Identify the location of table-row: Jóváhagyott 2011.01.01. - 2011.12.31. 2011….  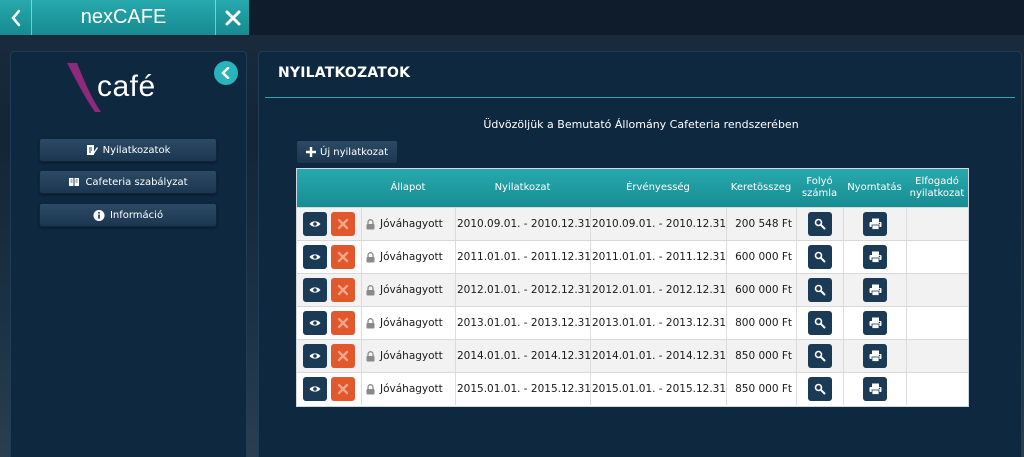
(632, 256).